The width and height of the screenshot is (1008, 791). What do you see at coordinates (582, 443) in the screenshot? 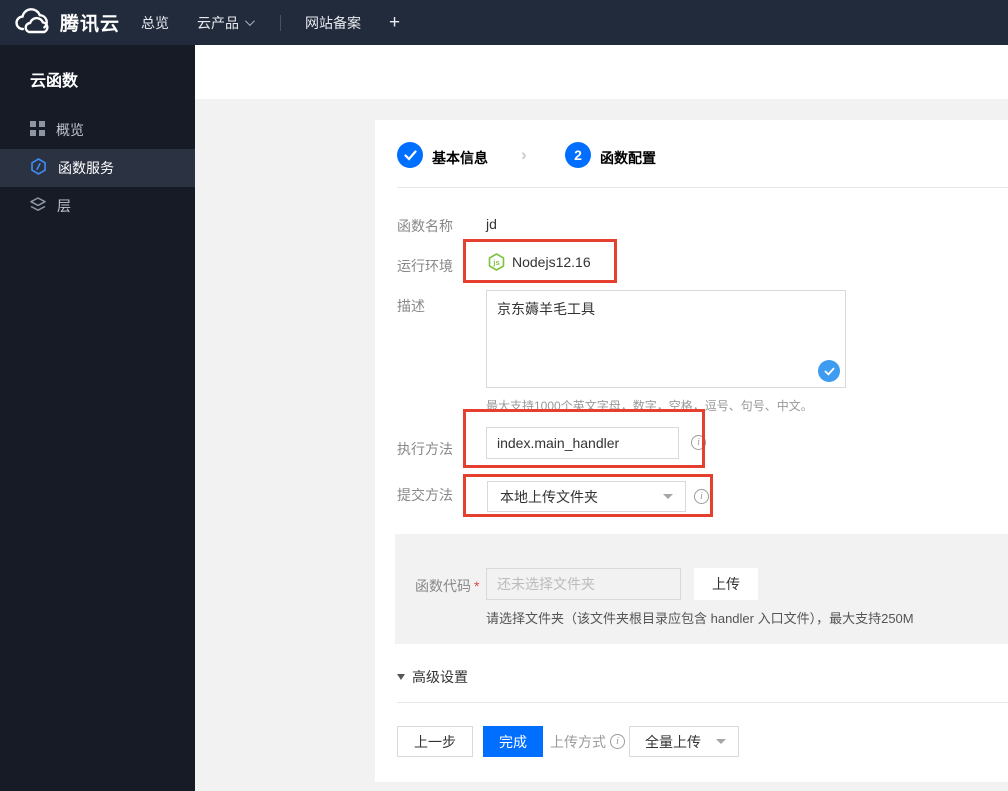
I see `handler-input` at bounding box center [582, 443].